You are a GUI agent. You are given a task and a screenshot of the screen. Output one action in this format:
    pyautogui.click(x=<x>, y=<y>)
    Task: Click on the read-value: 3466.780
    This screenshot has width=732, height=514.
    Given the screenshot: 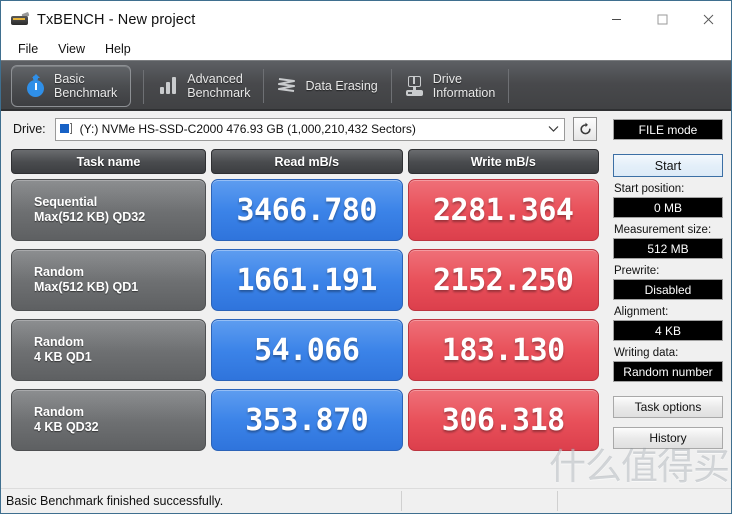 What is the action you would take?
    pyautogui.click(x=307, y=210)
    